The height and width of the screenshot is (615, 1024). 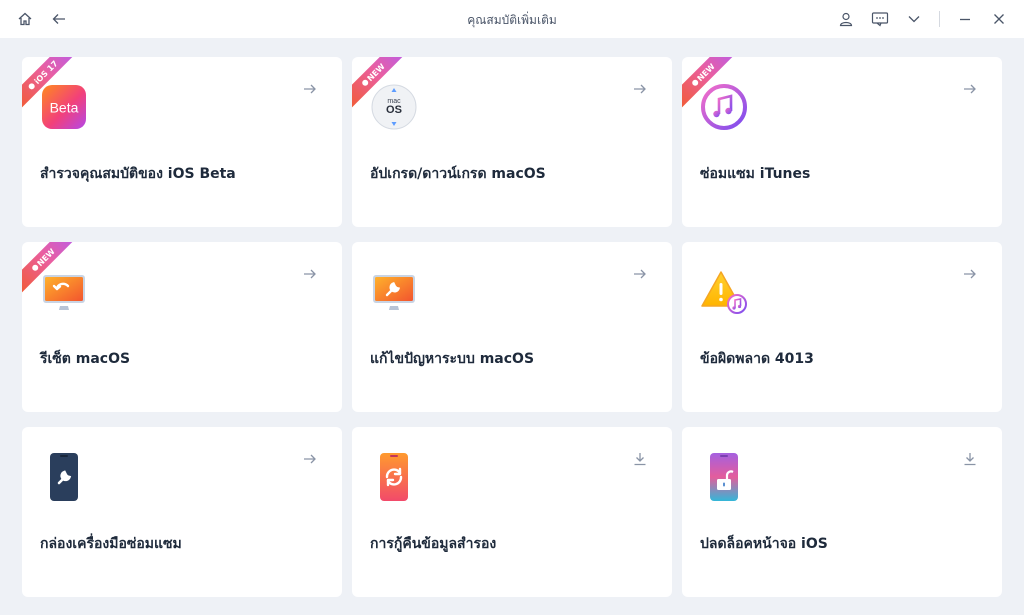 What do you see at coordinates (46, 72) in the screenshot?
I see `ribbon-label: iOS 17` at bounding box center [46, 72].